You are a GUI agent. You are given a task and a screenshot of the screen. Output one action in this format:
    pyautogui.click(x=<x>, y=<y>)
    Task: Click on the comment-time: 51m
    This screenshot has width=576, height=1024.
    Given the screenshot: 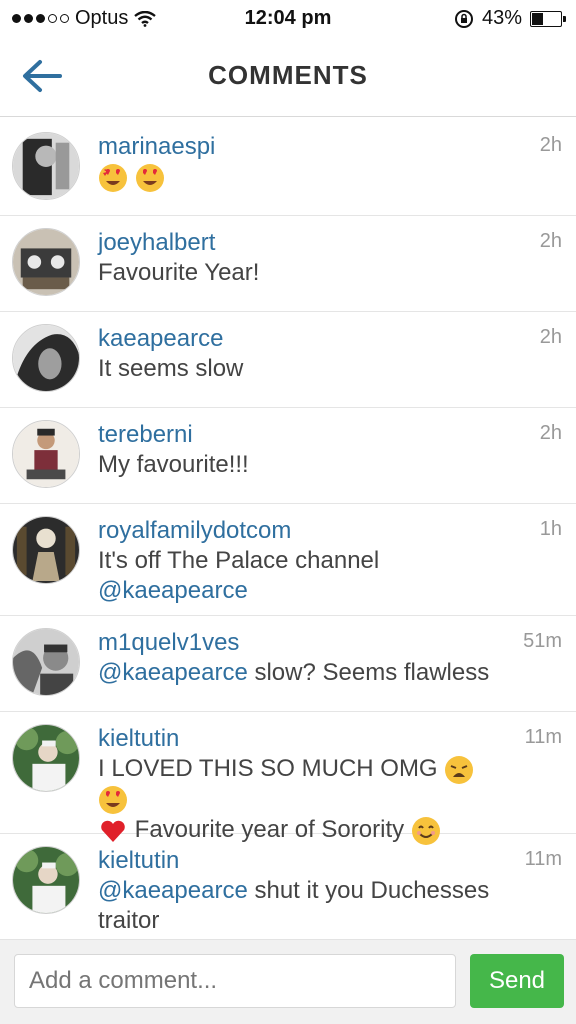 What is the action you would take?
    pyautogui.click(x=542, y=641)
    